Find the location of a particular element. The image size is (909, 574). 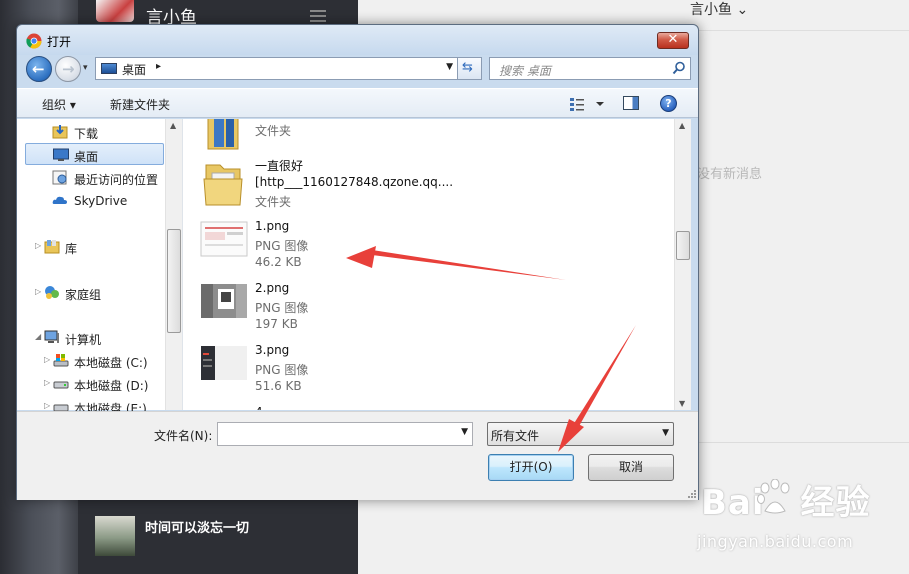

nav-item-label: 本地磁盘 (C:) is located at coordinates (111, 363).